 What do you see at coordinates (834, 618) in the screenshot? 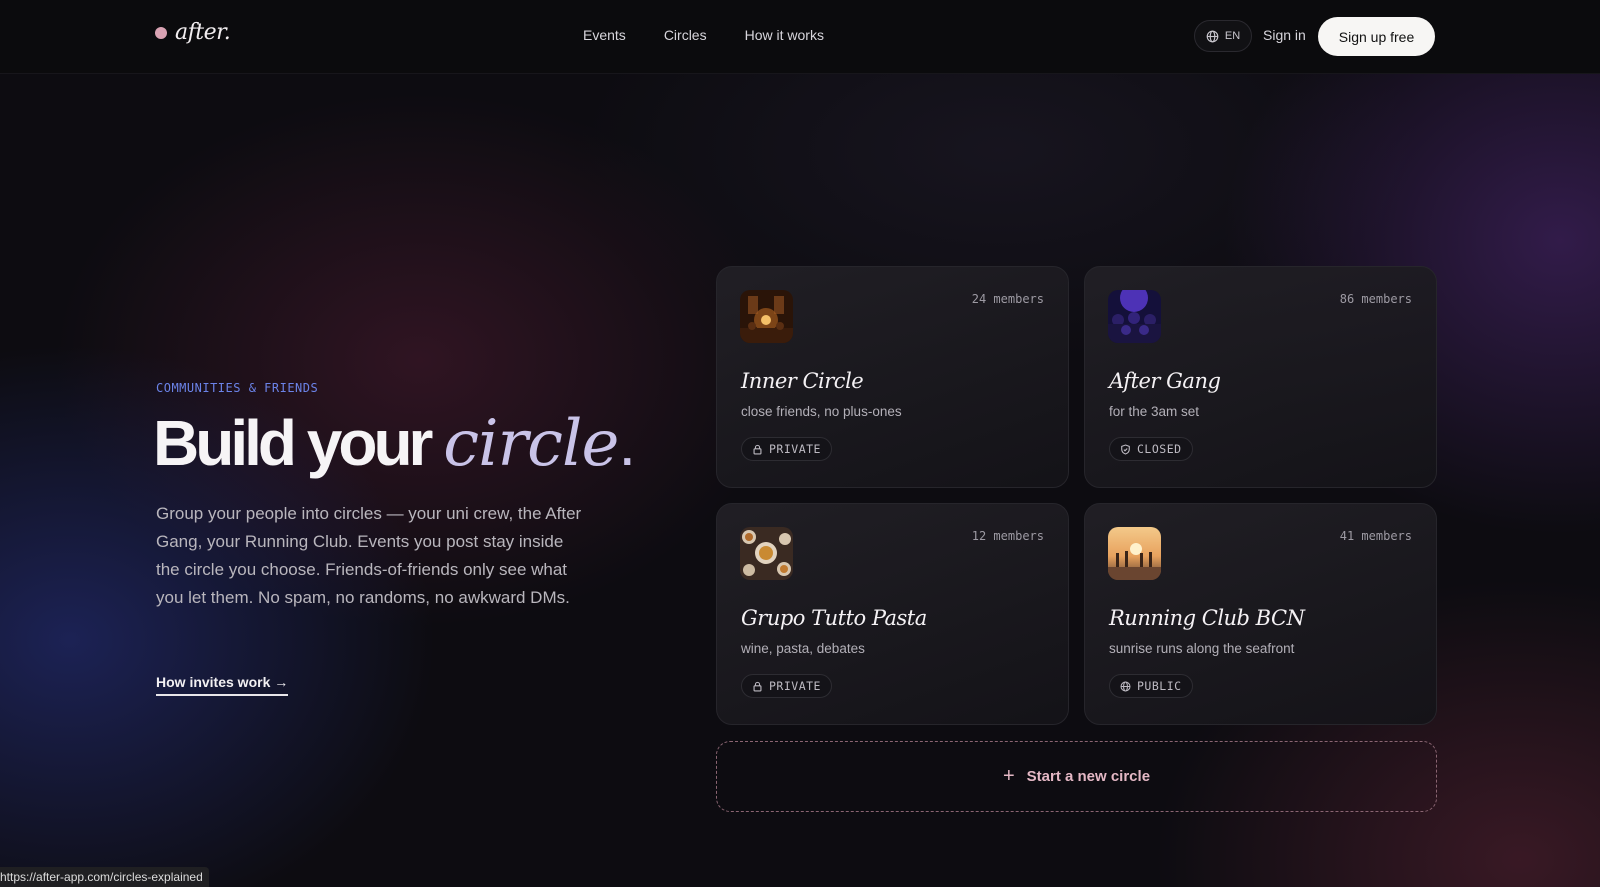
I see `circle-title: Grupo Tutto Pasta` at bounding box center [834, 618].